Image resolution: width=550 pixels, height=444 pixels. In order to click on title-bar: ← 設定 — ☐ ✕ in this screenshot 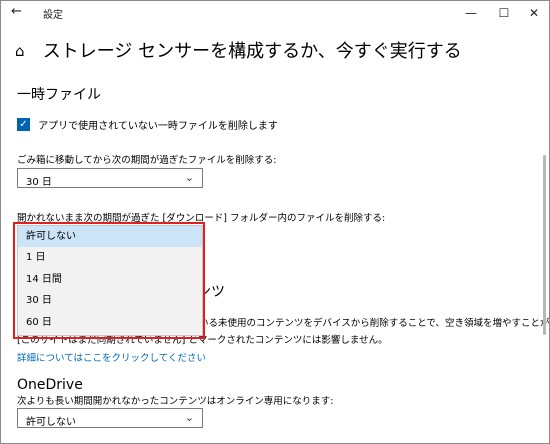, I will do `click(275, 13)`.